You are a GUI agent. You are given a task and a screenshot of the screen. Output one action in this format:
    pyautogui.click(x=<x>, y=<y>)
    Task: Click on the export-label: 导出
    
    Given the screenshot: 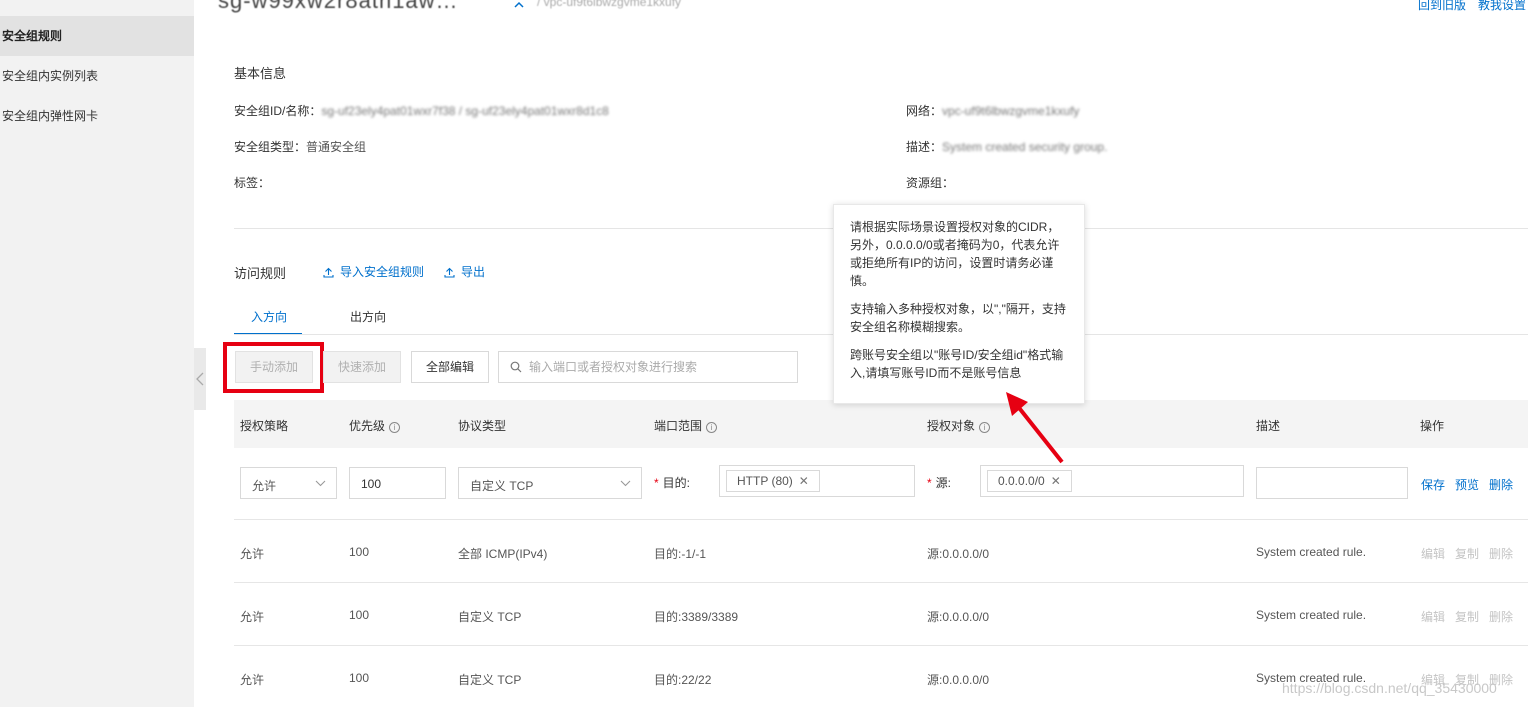 What is the action you would take?
    pyautogui.click(x=473, y=272)
    